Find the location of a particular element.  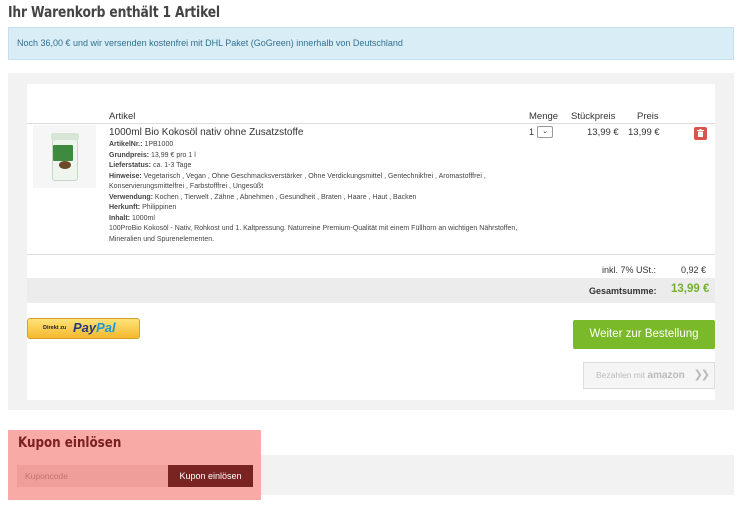

double-chevron-right-icon: ❯❯ is located at coordinates (702, 375).